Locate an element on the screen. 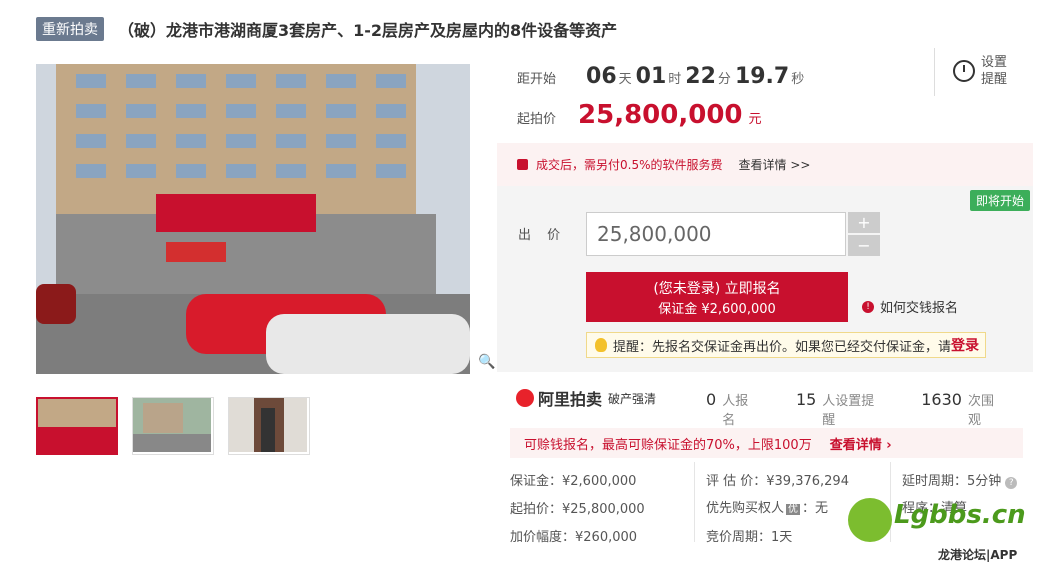  help-icon: ? is located at coordinates (1011, 483).